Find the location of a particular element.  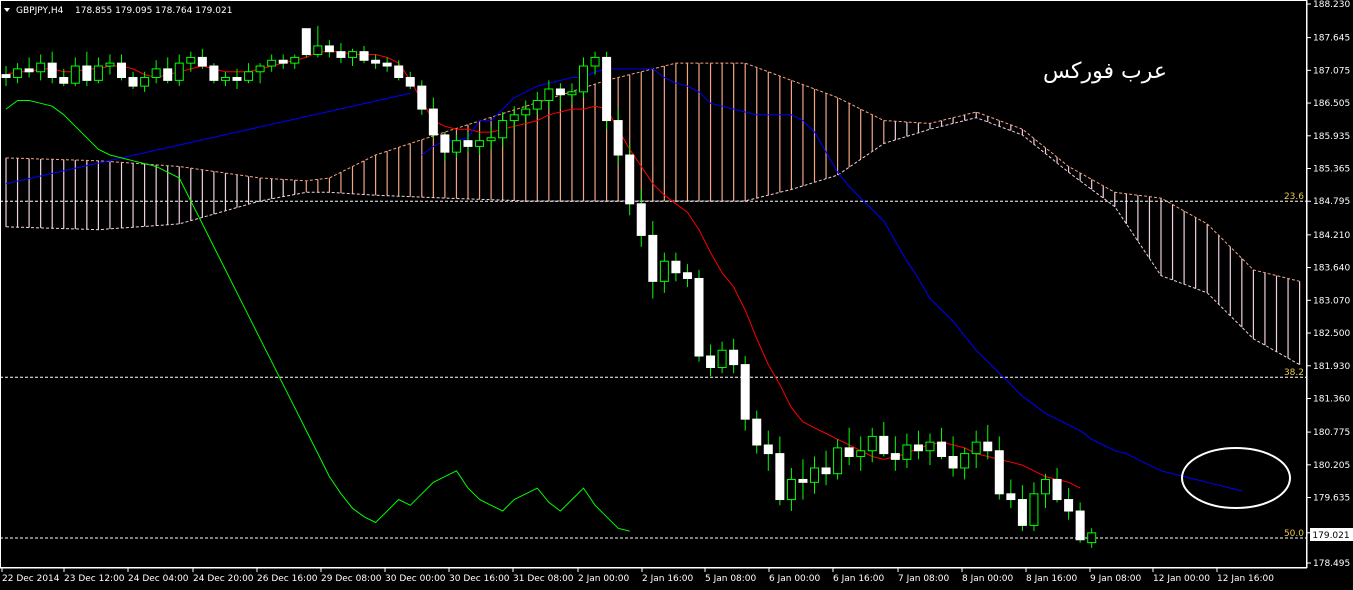

time-tick-label: 30 Dec 16:00 is located at coordinates (479, 579).